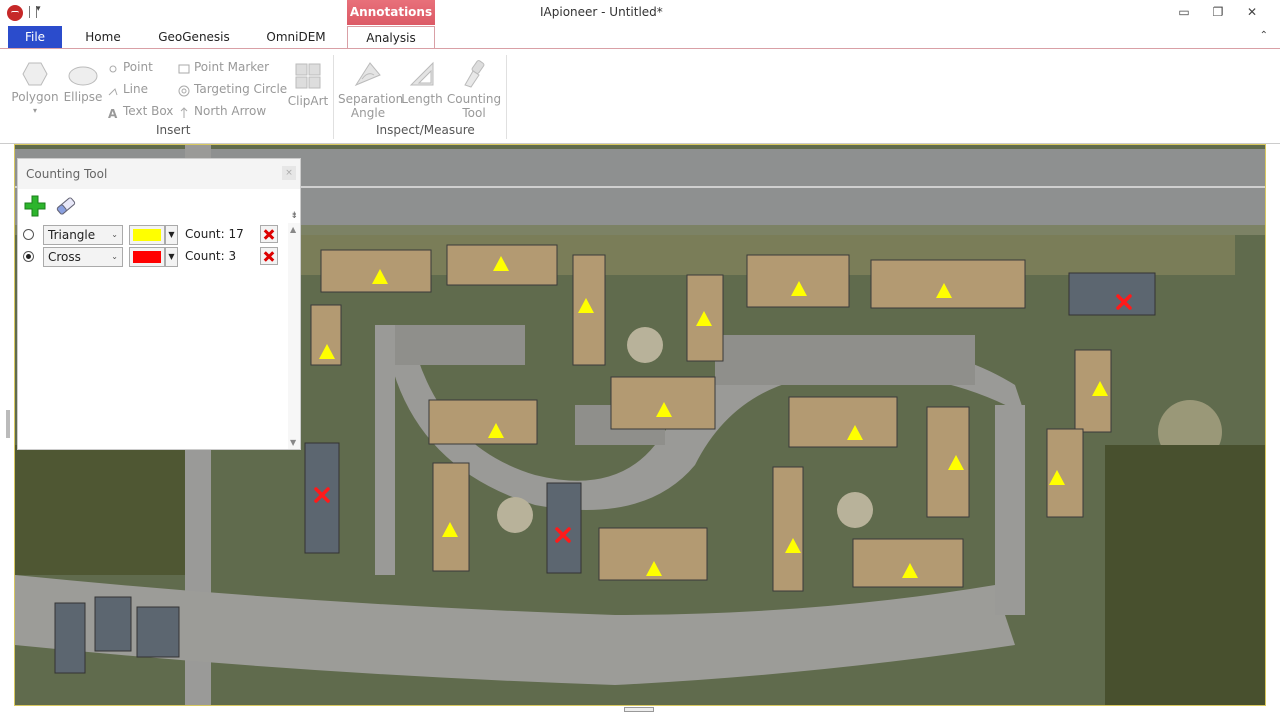 This screenshot has height=720, width=1280. What do you see at coordinates (421, 73) in the screenshot?
I see `ruler-triangle-icon` at bounding box center [421, 73].